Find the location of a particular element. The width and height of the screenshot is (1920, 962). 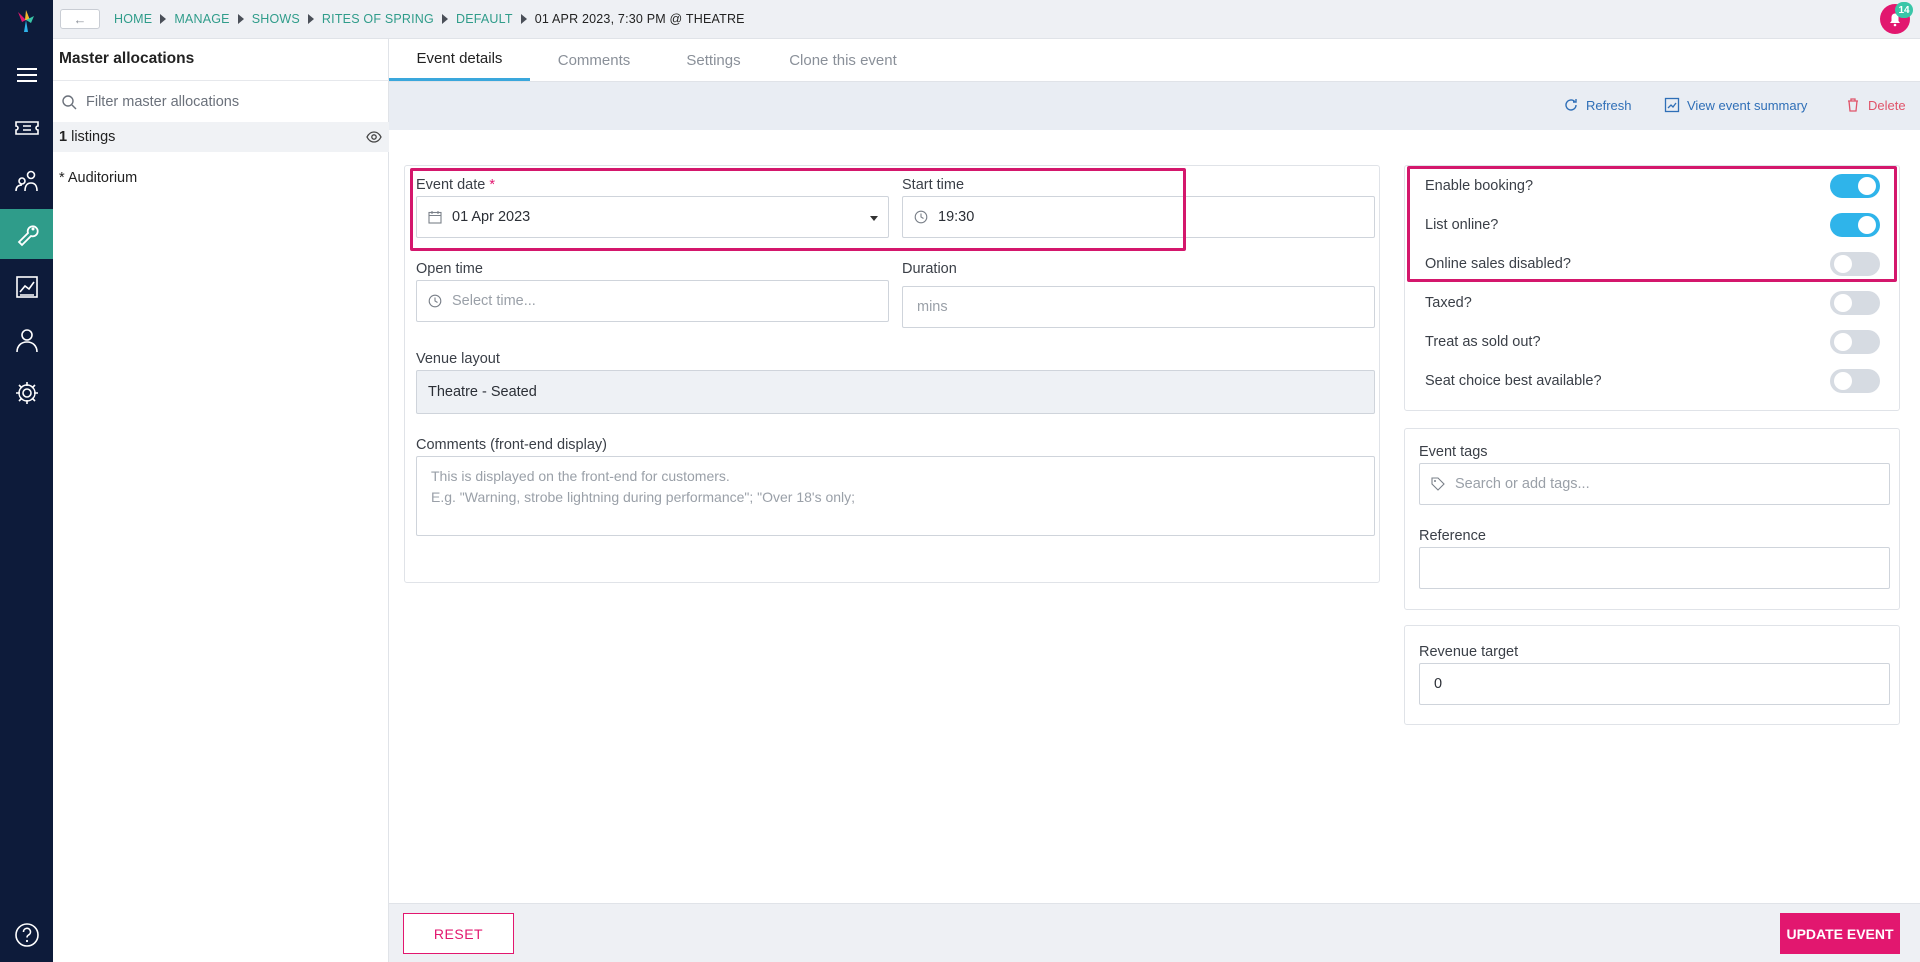

delete-button: Delete is located at coordinates (1875, 105).